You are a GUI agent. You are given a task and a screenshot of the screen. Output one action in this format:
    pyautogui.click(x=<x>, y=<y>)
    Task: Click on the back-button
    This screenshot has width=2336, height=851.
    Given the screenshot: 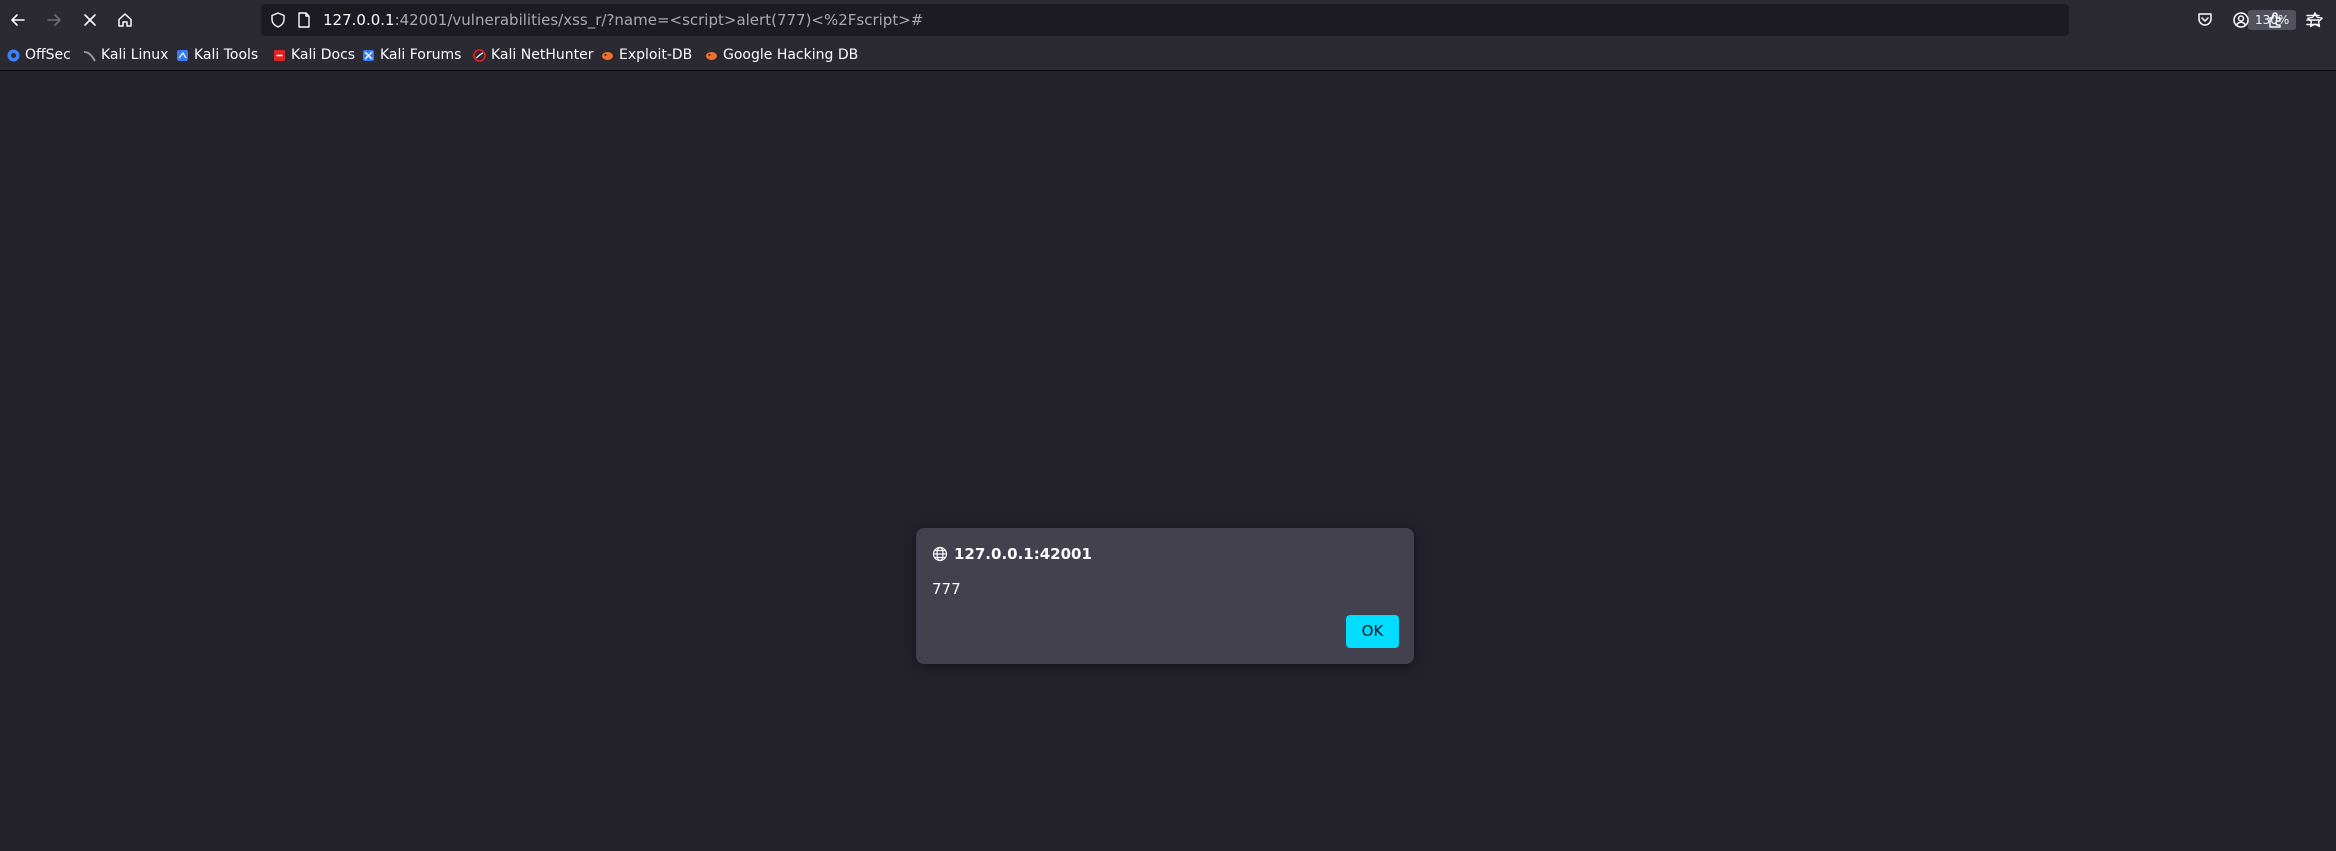 What is the action you would take?
    pyautogui.click(x=18, y=20)
    